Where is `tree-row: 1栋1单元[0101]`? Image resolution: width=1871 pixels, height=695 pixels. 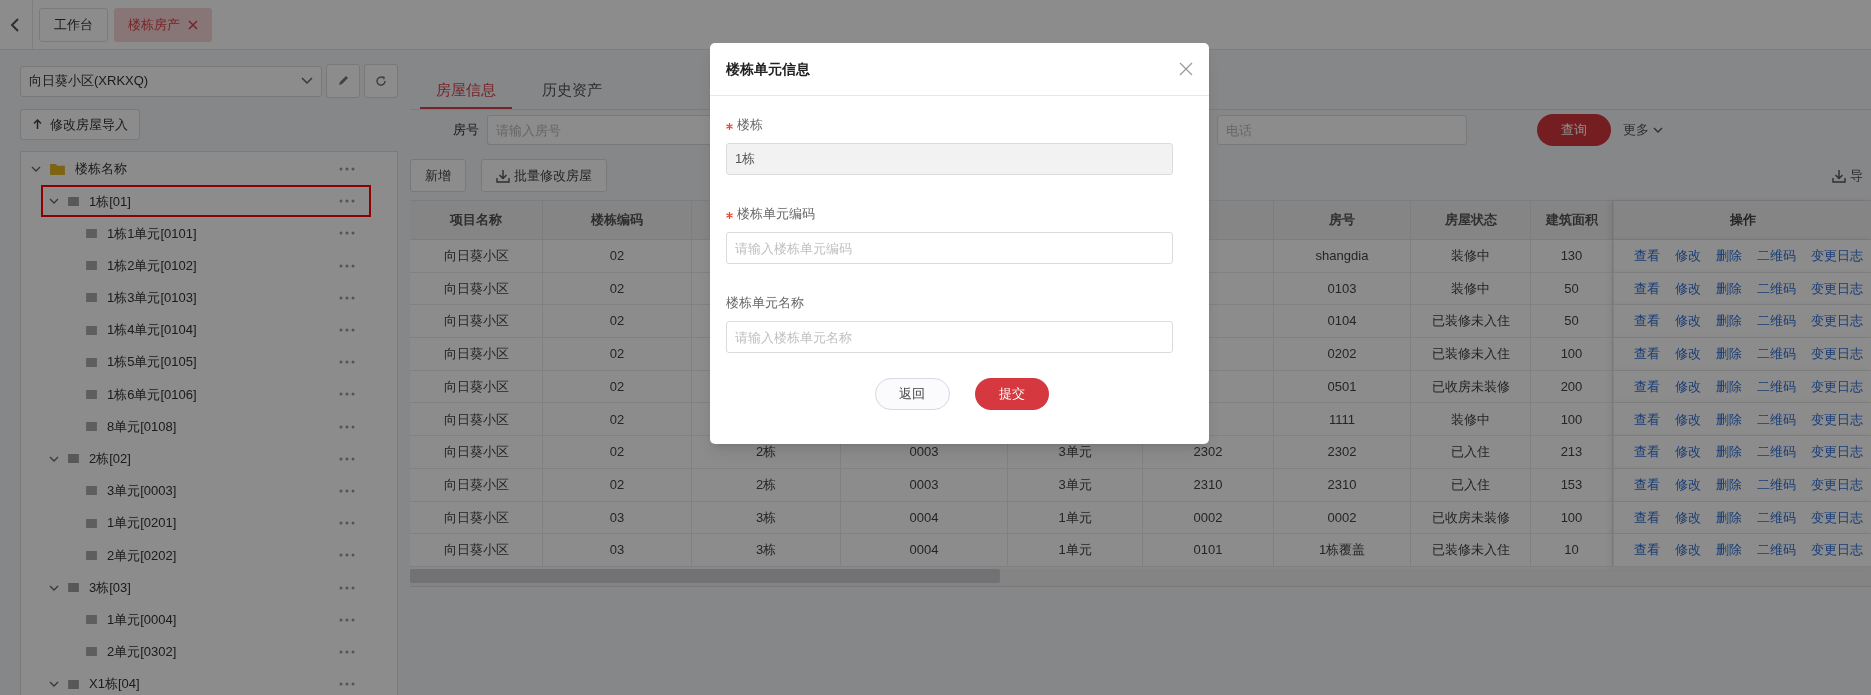 tree-row: 1栋1单元[0101] is located at coordinates (215, 233).